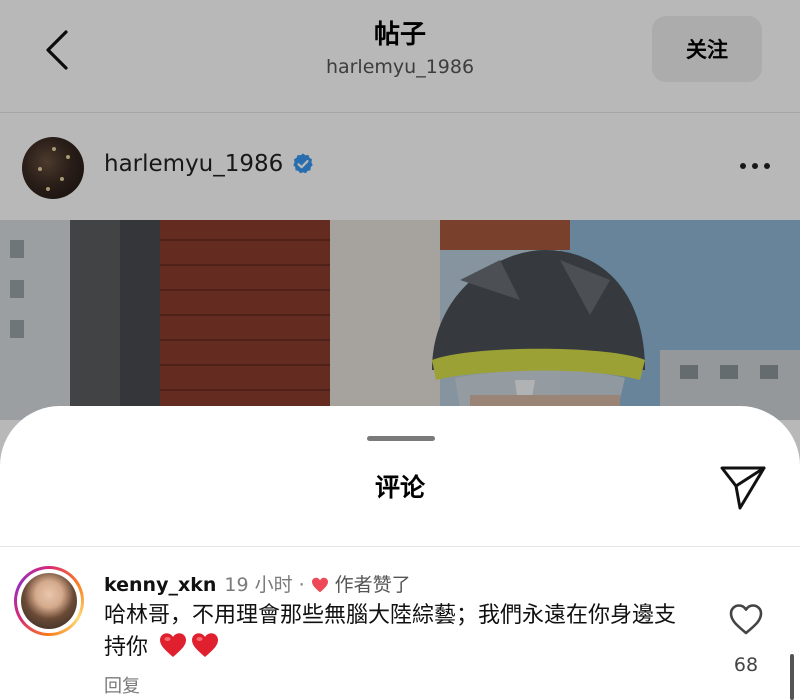  What do you see at coordinates (319, 585) in the screenshot?
I see `liked-heart-icon` at bounding box center [319, 585].